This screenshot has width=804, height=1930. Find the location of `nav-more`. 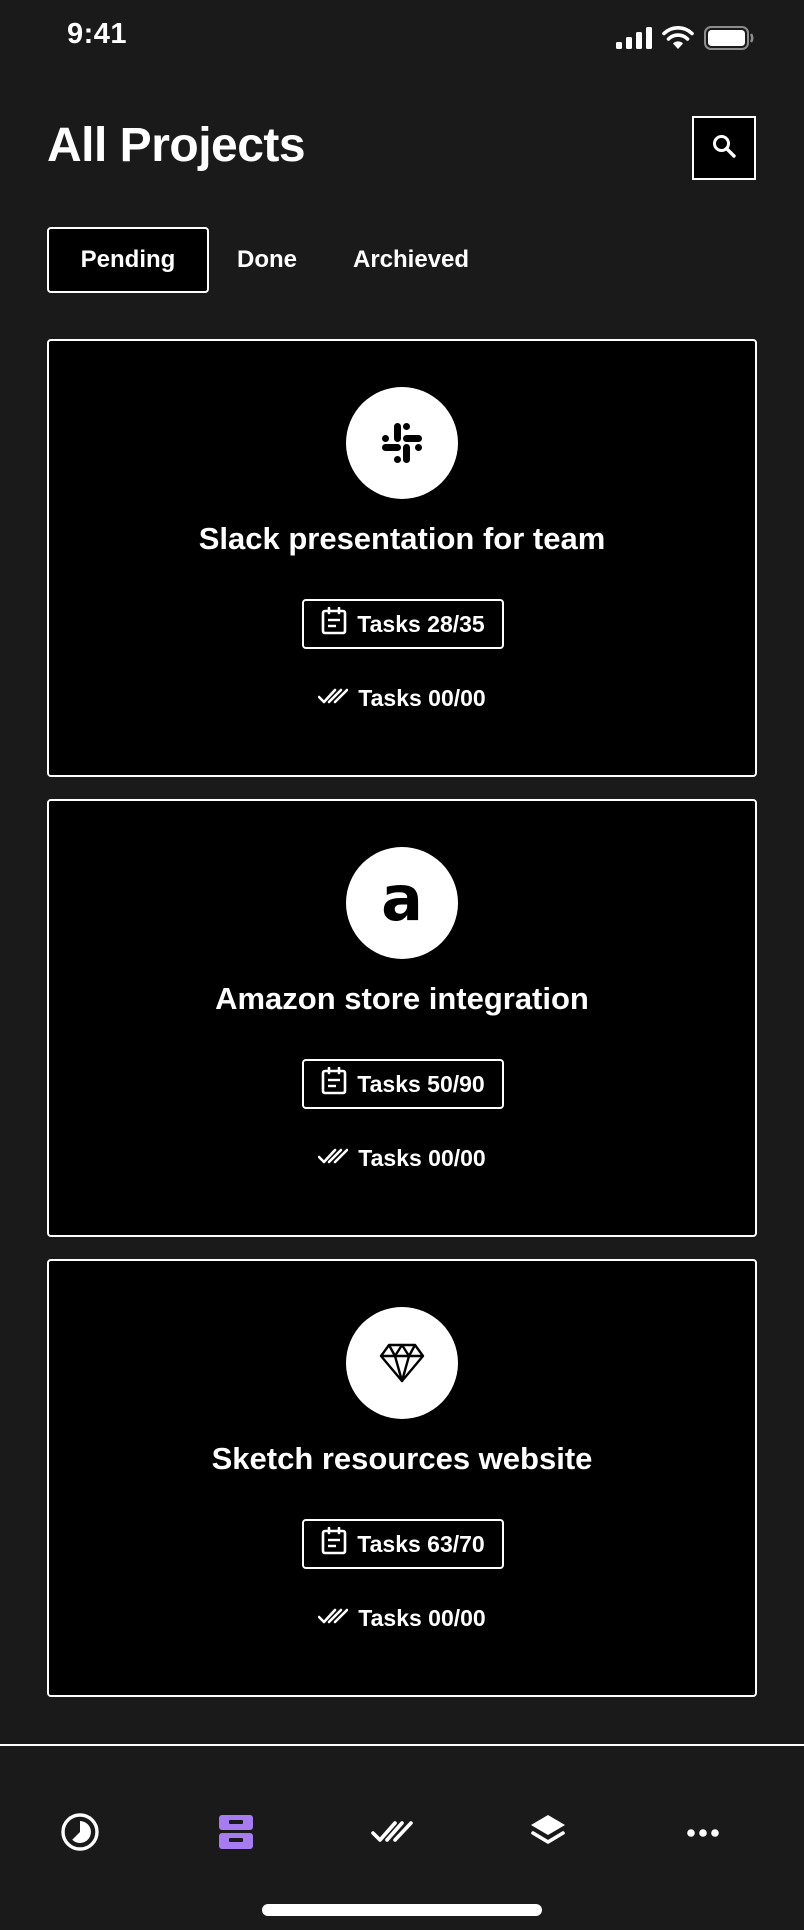

nav-more is located at coordinates (703, 1834).